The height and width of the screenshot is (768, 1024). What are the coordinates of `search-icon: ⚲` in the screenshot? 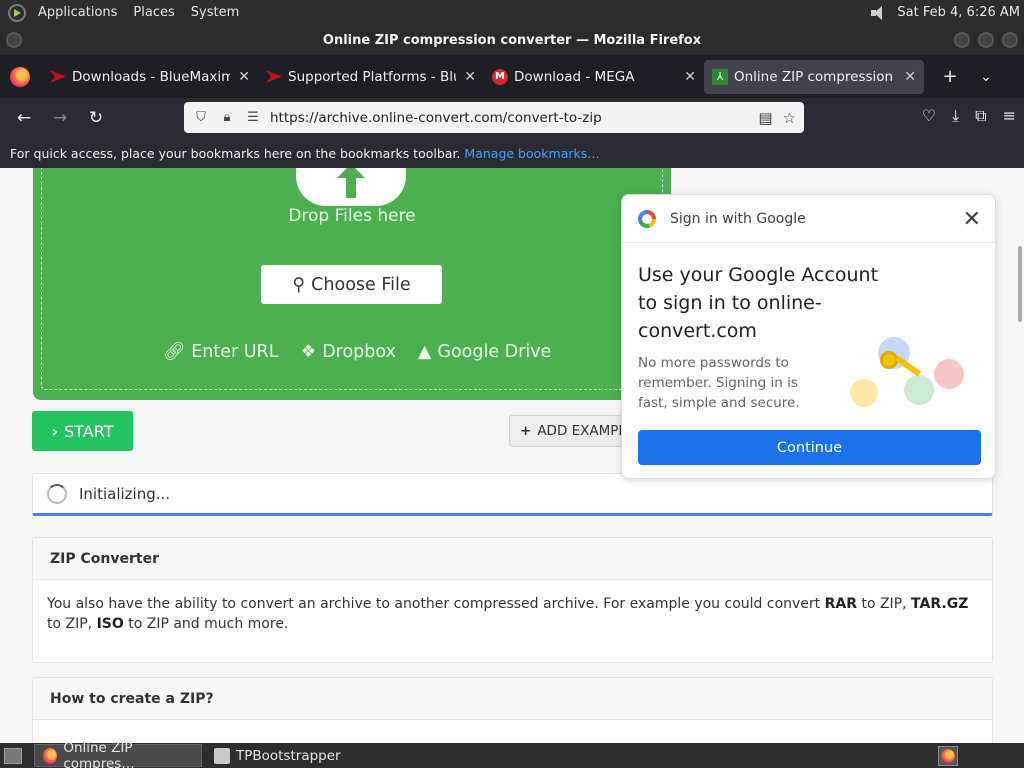 It's located at (299, 284).